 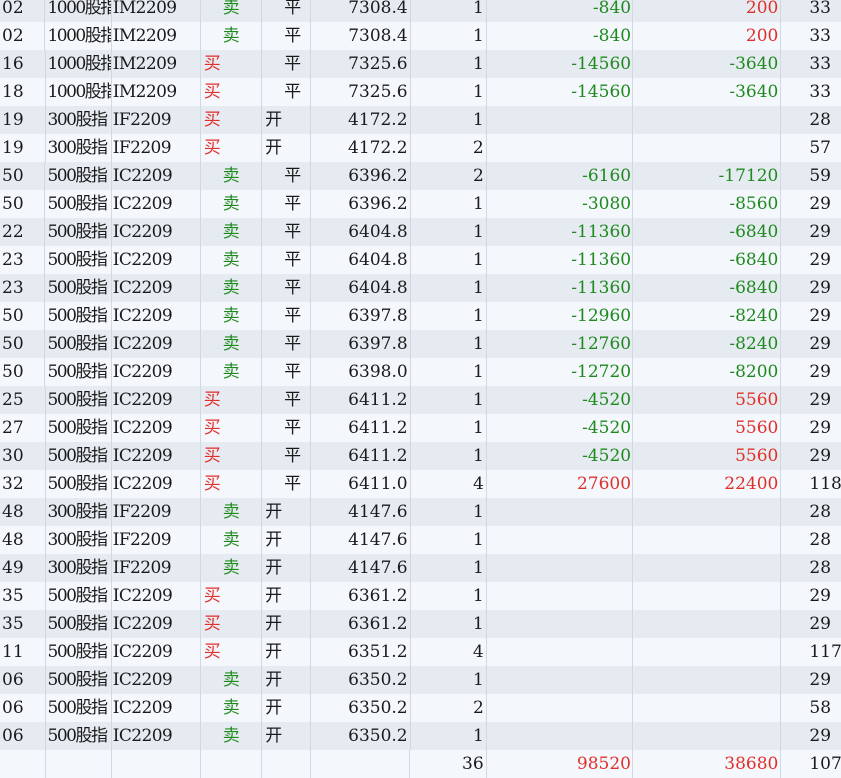 What do you see at coordinates (156, 120) in the screenshot?
I see `contract-code-cell: IF2209` at bounding box center [156, 120].